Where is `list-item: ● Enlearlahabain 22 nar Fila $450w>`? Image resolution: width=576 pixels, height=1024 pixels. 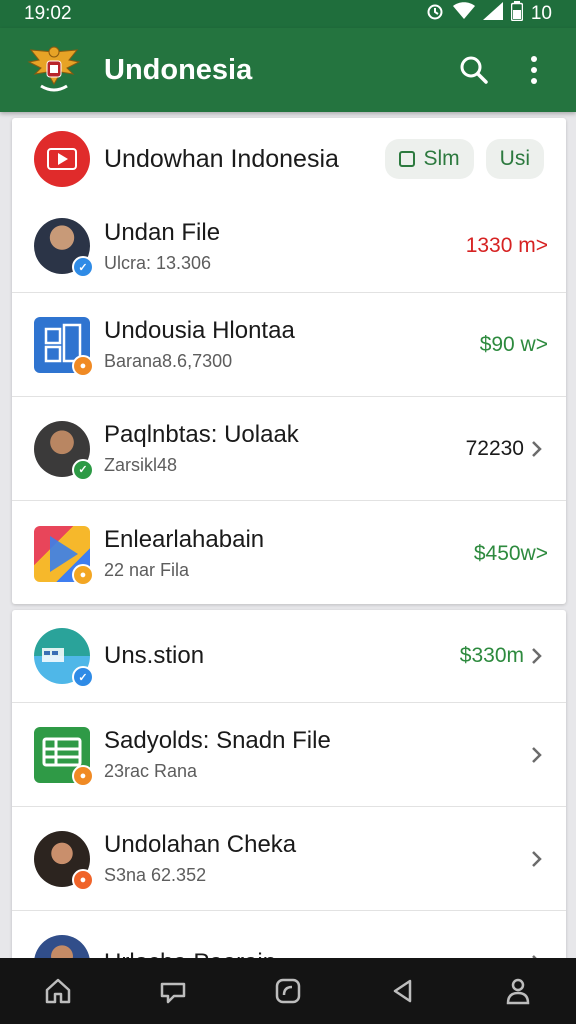
list-item: ● Enlearlahabain 22 nar Fila $450w> is located at coordinates (289, 552).